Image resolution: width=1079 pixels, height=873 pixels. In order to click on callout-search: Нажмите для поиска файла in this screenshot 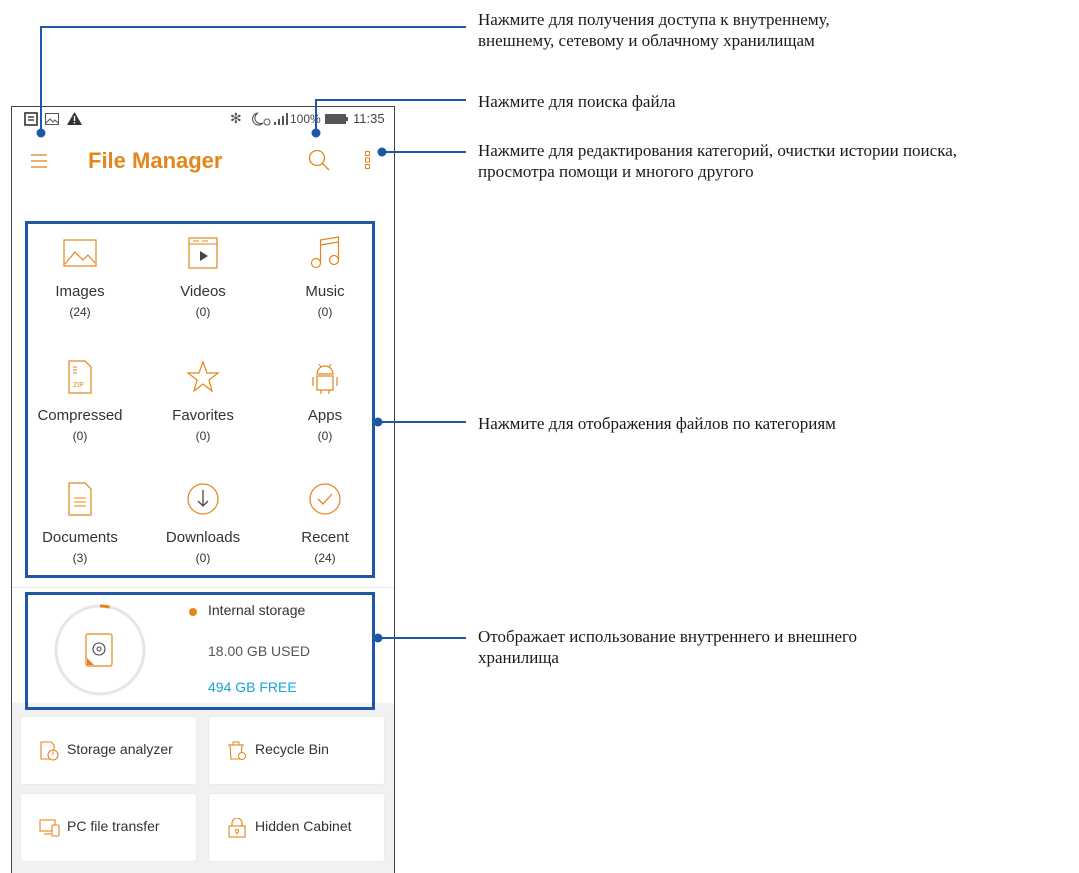, I will do `click(577, 101)`.